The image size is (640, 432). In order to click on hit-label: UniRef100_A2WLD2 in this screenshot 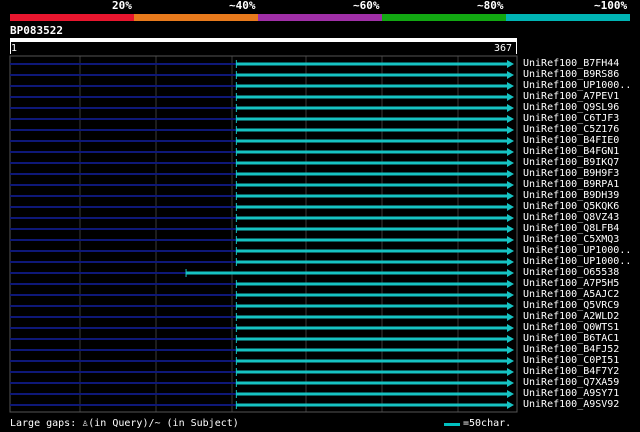, I will do `click(571, 316)`.